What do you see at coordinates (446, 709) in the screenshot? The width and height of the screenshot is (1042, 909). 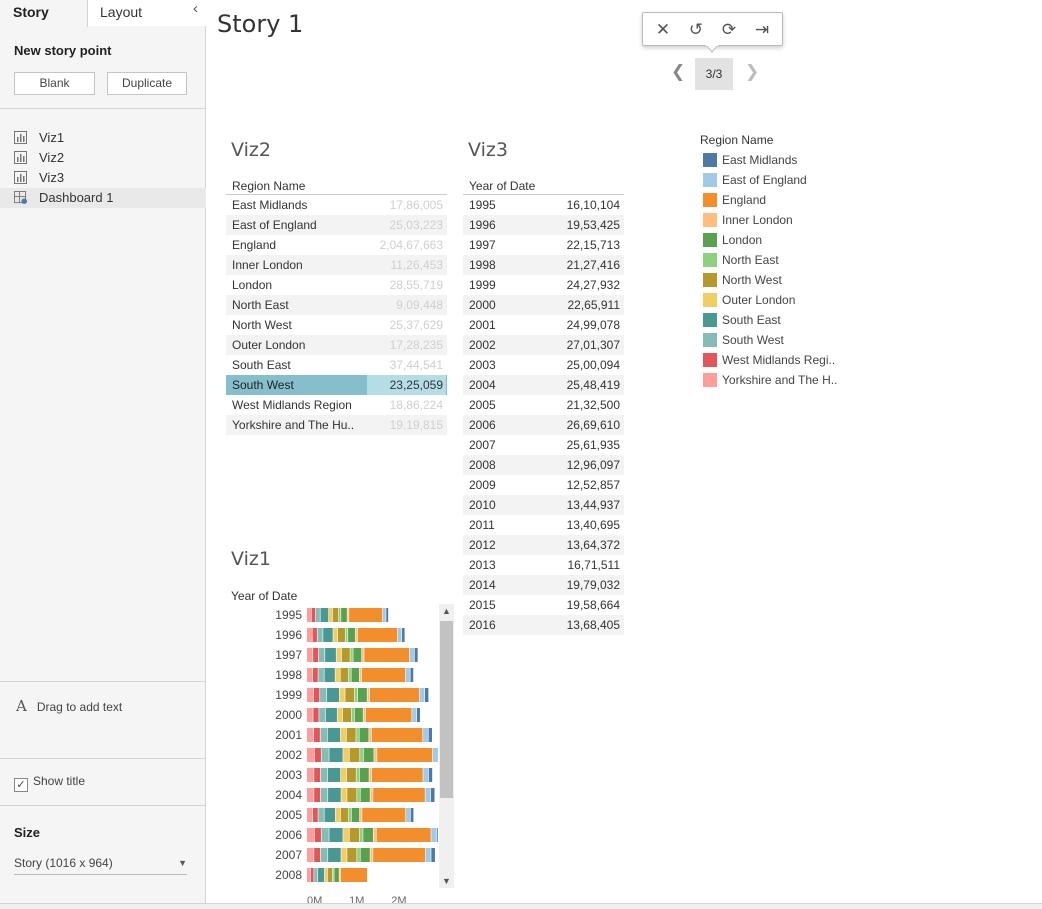 I see `scroll-thumb` at bounding box center [446, 709].